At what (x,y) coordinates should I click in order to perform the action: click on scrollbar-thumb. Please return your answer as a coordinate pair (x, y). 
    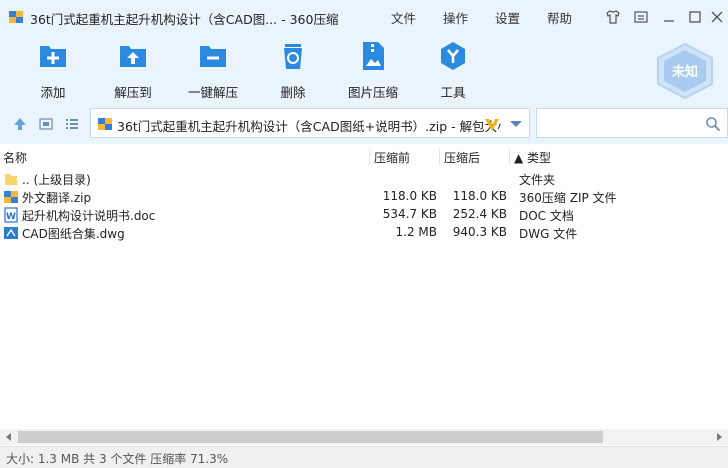
    Looking at the image, I should click on (310, 437).